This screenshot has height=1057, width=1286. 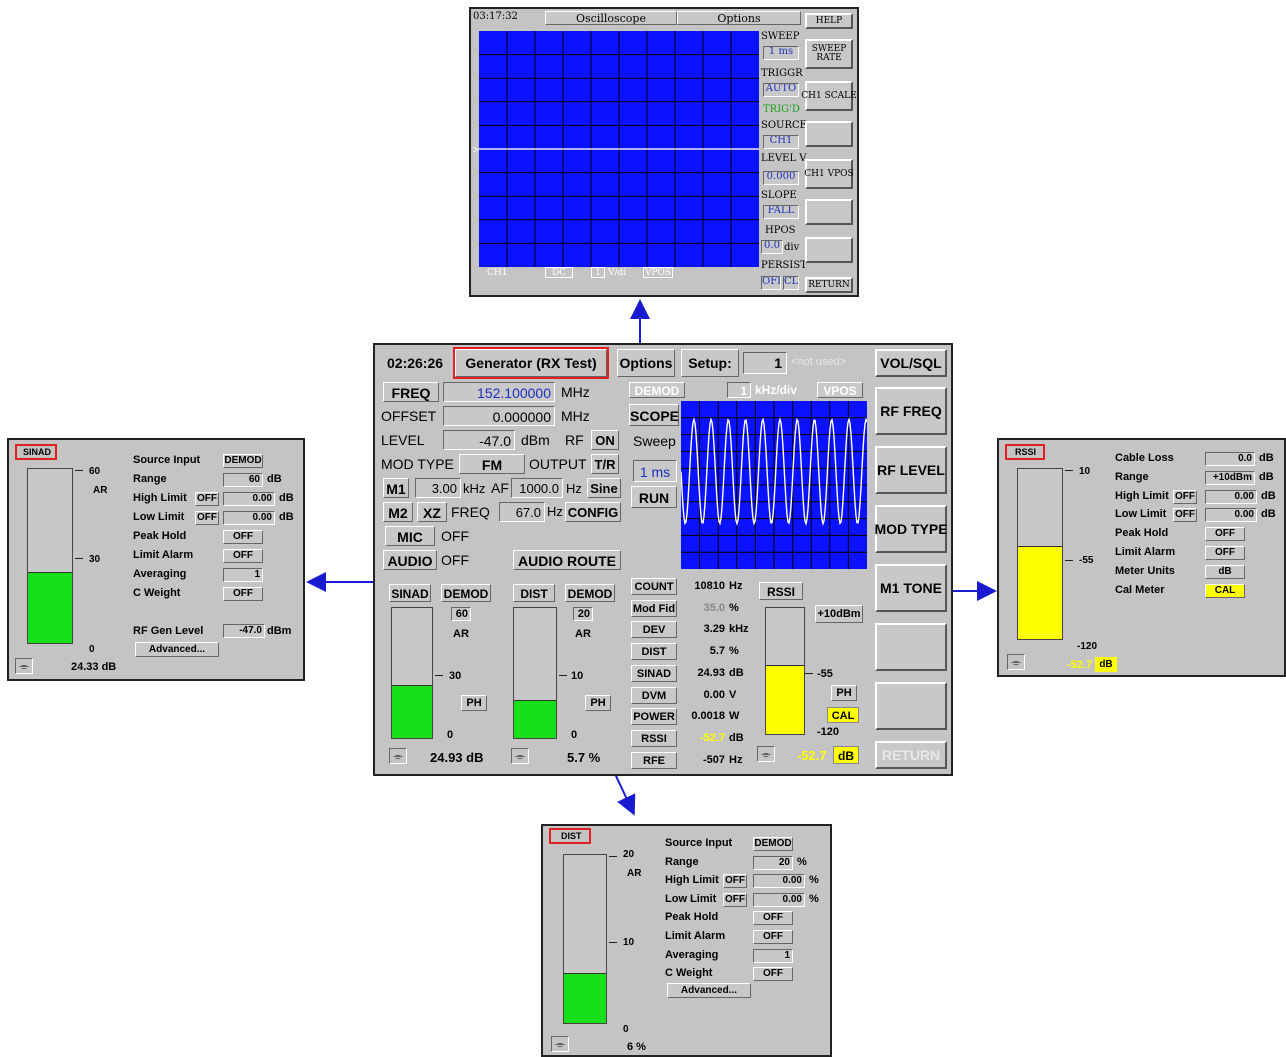 I want to click on osc-hpos-value: 0.0, so click(x=772, y=247).